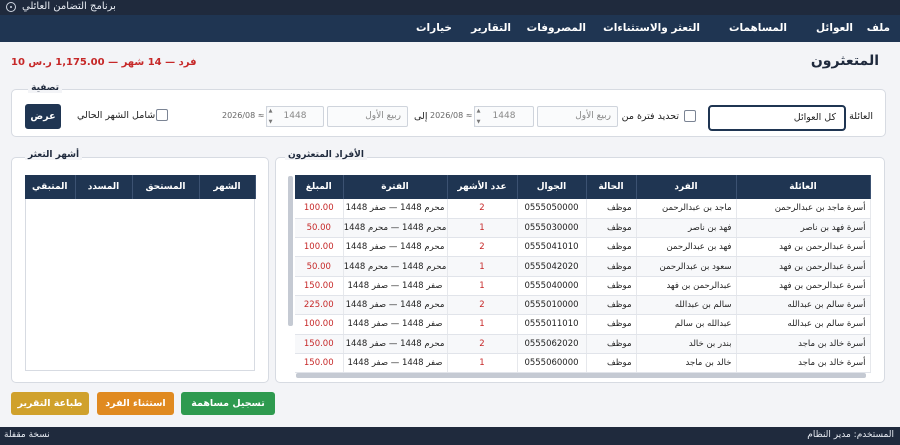  I want to click on user-status: المستخدم: مدير النظام, so click(850, 435).